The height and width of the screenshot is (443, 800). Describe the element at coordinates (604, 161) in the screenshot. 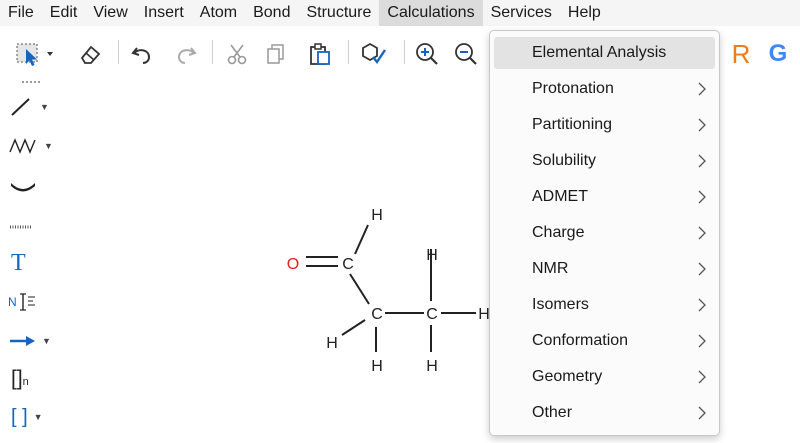

I see `menu-item-solubility: Solubility` at that location.